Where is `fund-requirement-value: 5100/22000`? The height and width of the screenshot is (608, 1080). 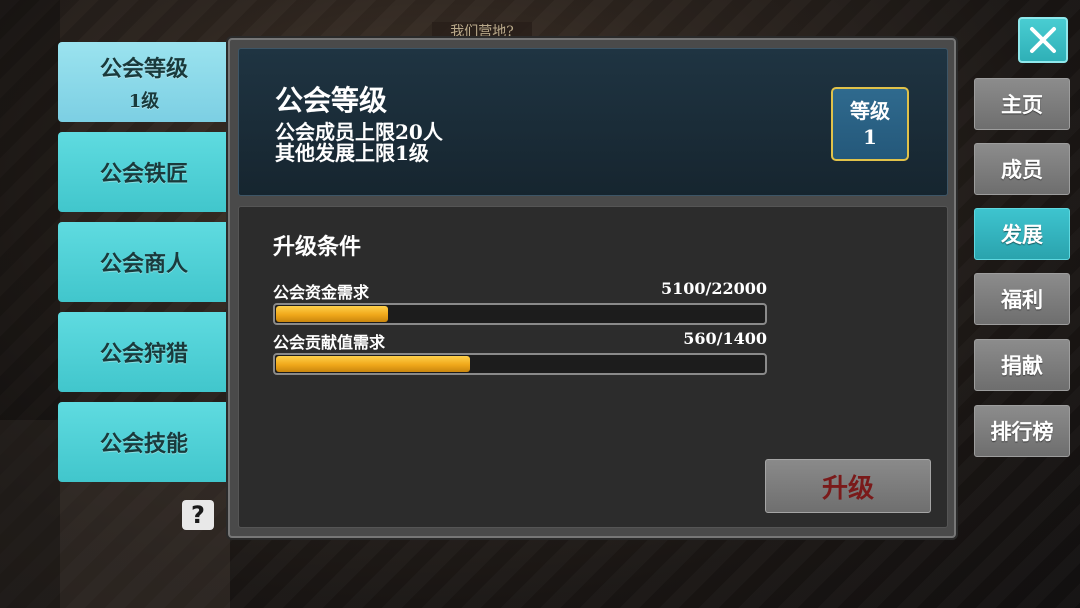
fund-requirement-value: 5100/22000 is located at coordinates (713, 288).